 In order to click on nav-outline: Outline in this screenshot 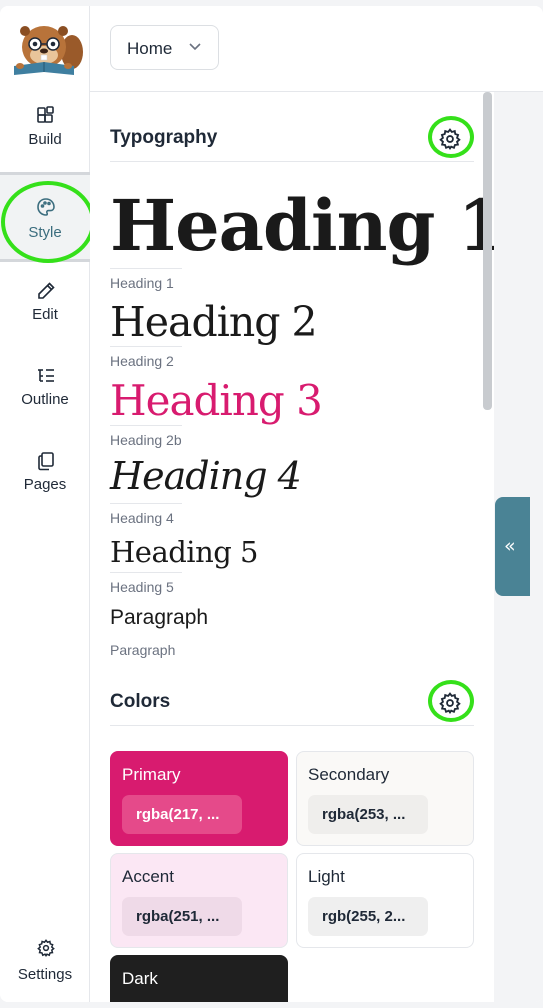, I will do `click(45, 406)`.